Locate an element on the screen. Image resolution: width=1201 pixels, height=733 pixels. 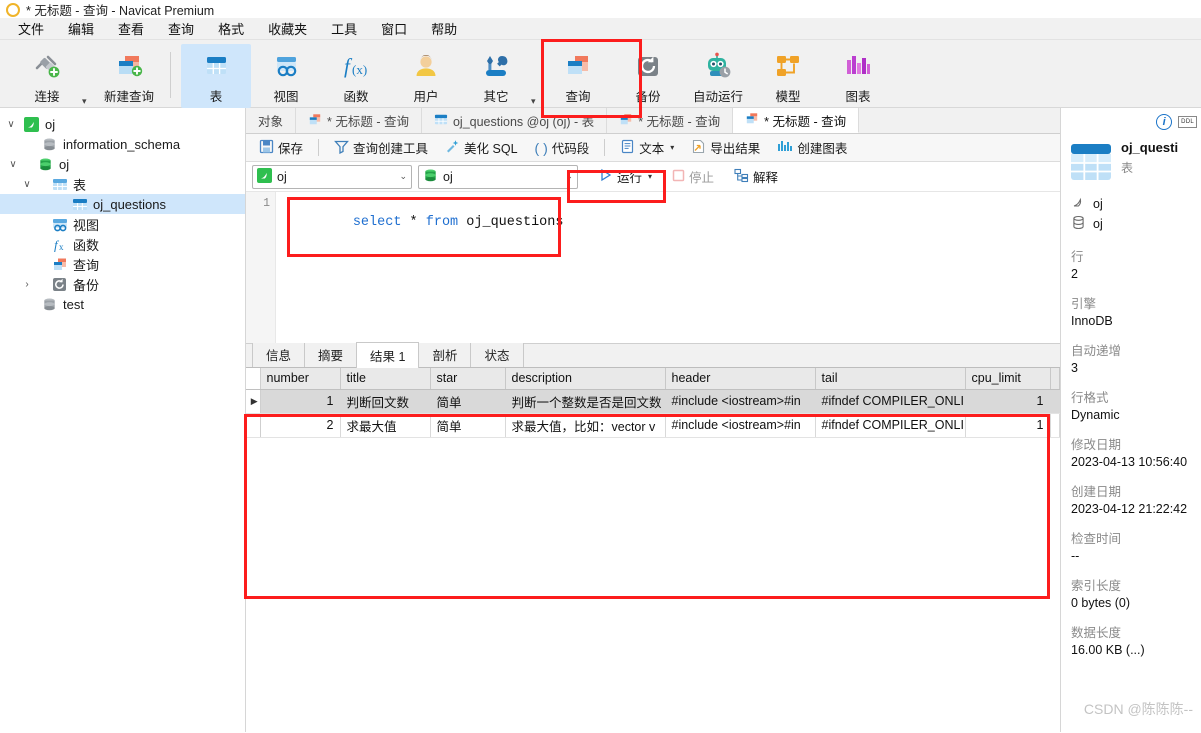
column-header-header: header is located at coordinates (740, 379).